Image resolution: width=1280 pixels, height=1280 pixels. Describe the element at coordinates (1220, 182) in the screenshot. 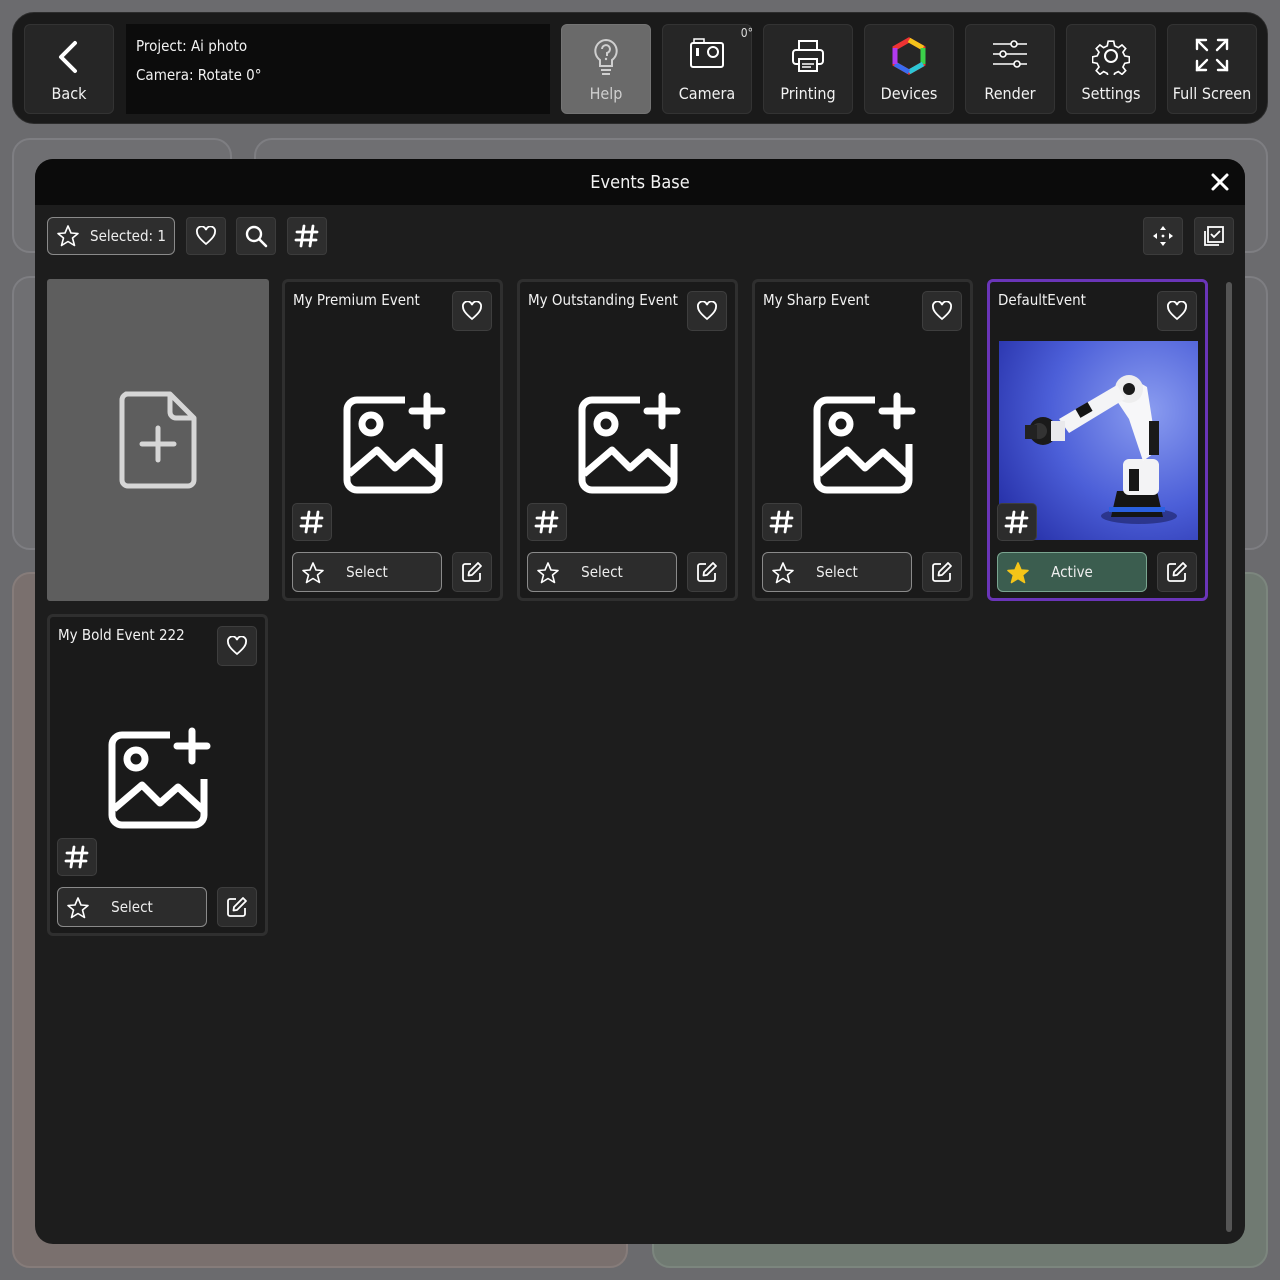

I see `close-icon` at that location.